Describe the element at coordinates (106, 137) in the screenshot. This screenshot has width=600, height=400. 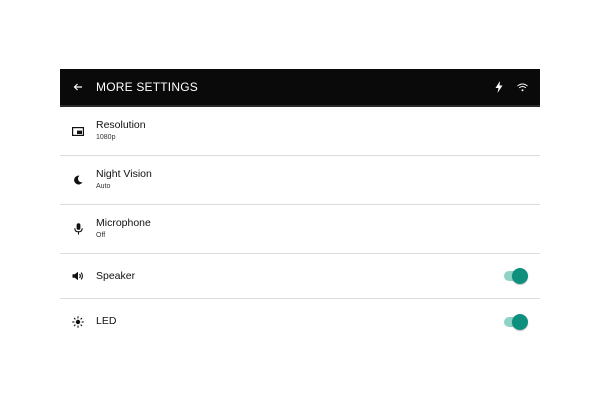
I see `setting-value: 1080p` at that location.